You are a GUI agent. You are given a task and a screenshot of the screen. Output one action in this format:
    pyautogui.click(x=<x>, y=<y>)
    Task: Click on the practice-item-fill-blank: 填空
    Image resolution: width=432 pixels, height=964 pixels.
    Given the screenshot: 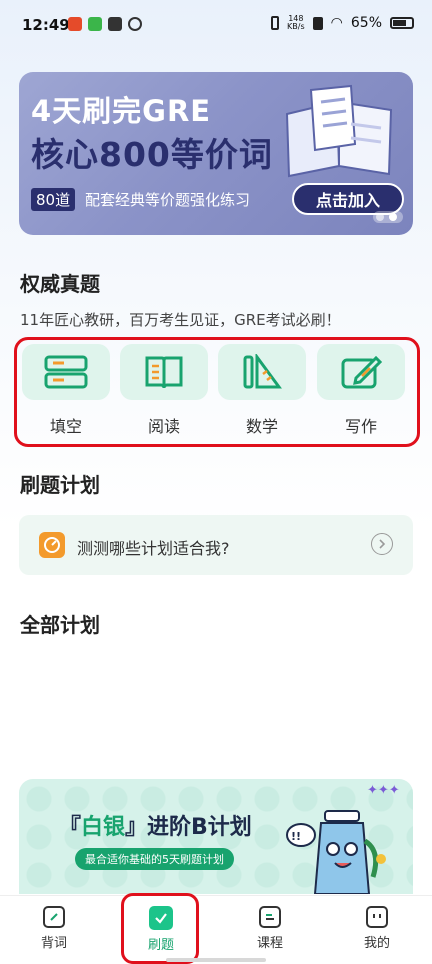 What is the action you would take?
    pyautogui.click(x=66, y=390)
    